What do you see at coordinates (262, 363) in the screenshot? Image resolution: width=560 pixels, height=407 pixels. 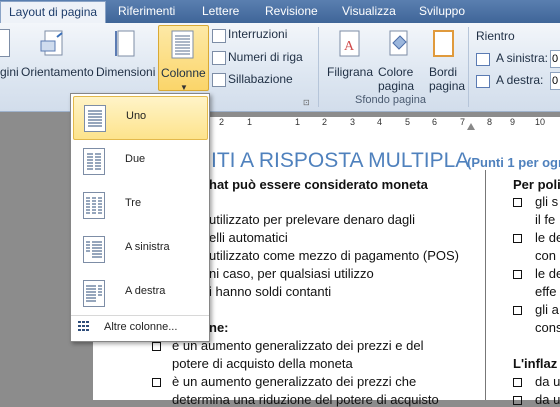 I see `answer-line: potere di acquisto della moneta` at bounding box center [262, 363].